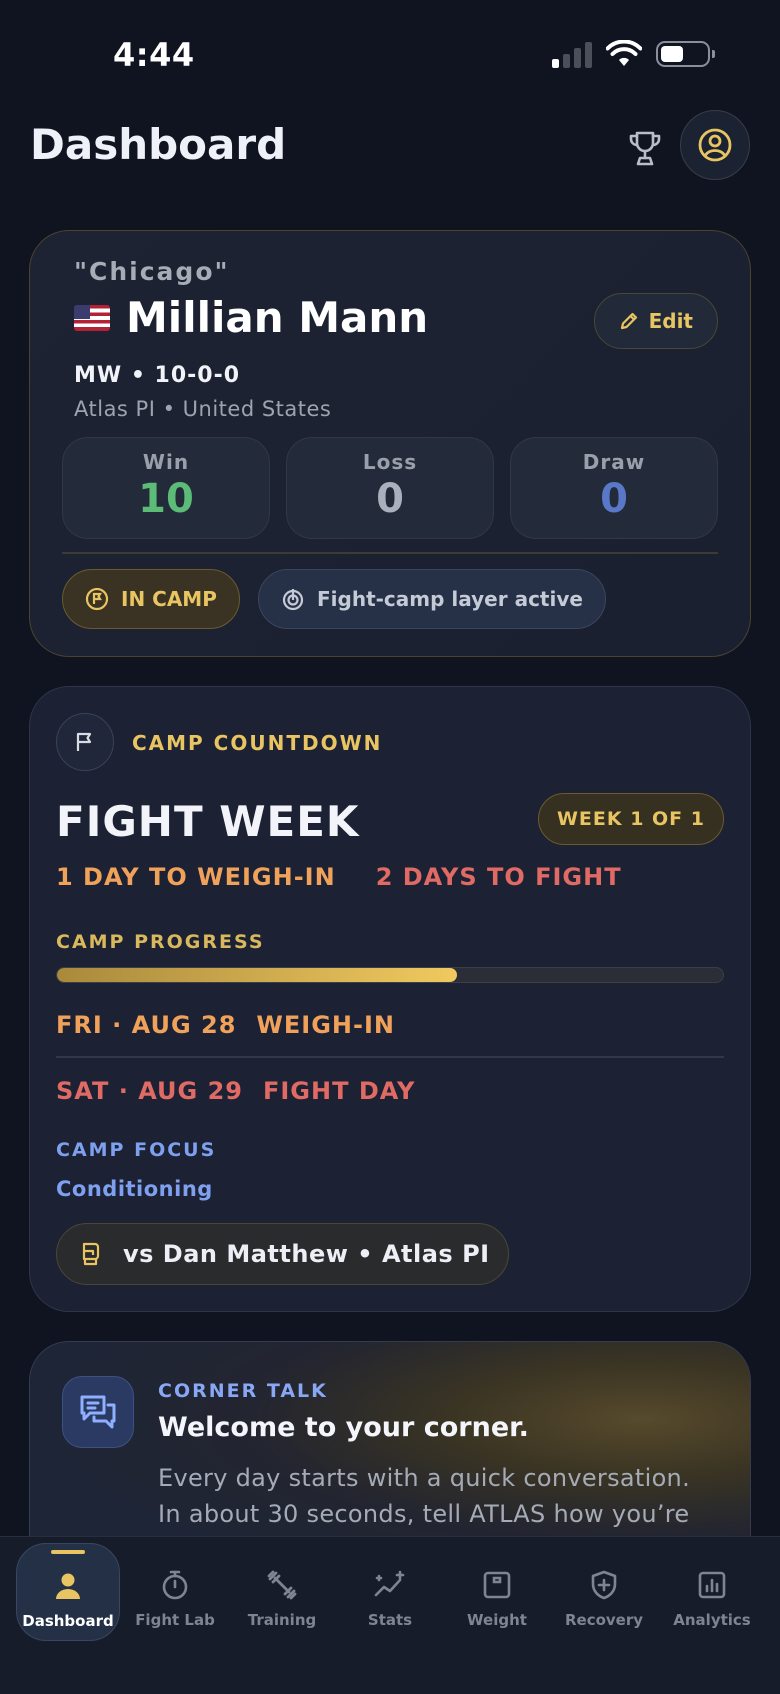 The width and height of the screenshot is (780, 1694). What do you see at coordinates (282, 1620) in the screenshot?
I see `tab-training-label: Training` at bounding box center [282, 1620].